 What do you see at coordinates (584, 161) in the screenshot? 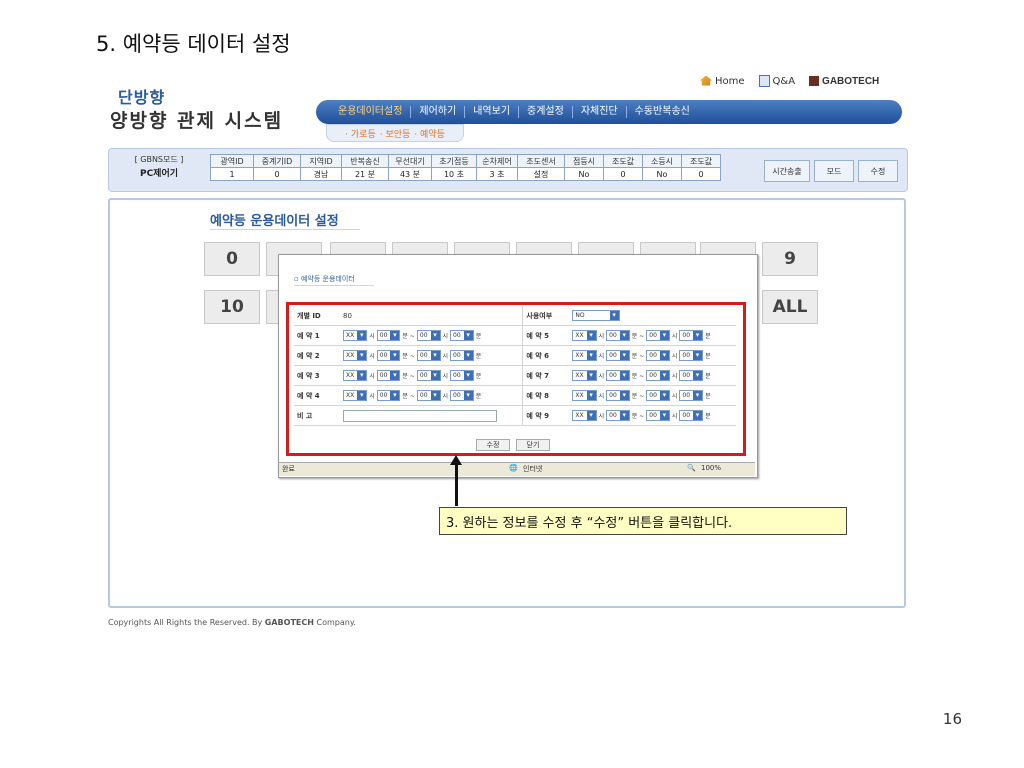
I see `status-header: 점등시` at bounding box center [584, 161].